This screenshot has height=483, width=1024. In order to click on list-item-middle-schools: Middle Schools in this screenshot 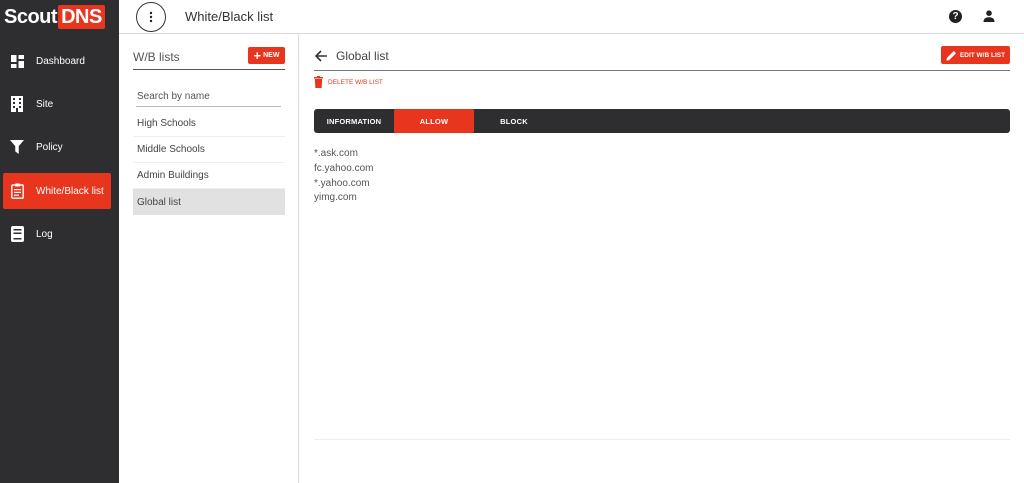, I will do `click(209, 150)`.